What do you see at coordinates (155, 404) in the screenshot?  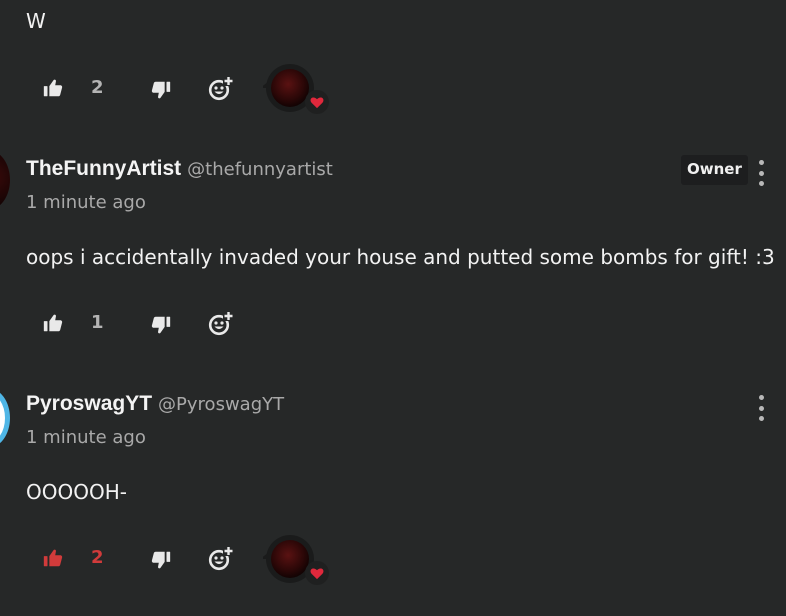 I see `comment-header: PyroswagYT @PyroswagYT` at bounding box center [155, 404].